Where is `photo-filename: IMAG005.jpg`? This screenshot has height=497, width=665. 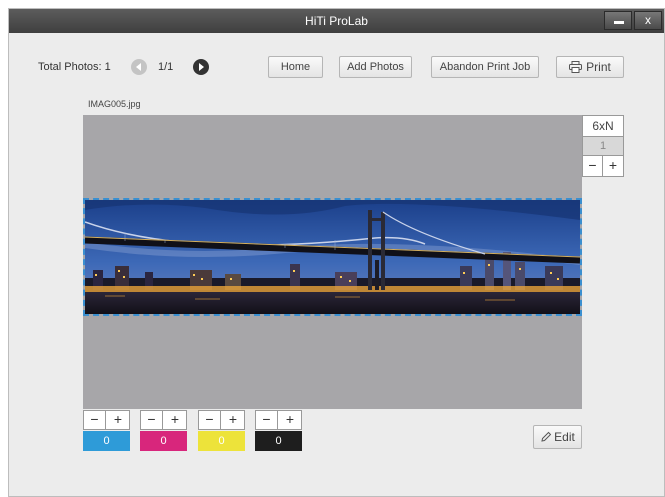 photo-filename: IMAG005.jpg is located at coordinates (114, 104).